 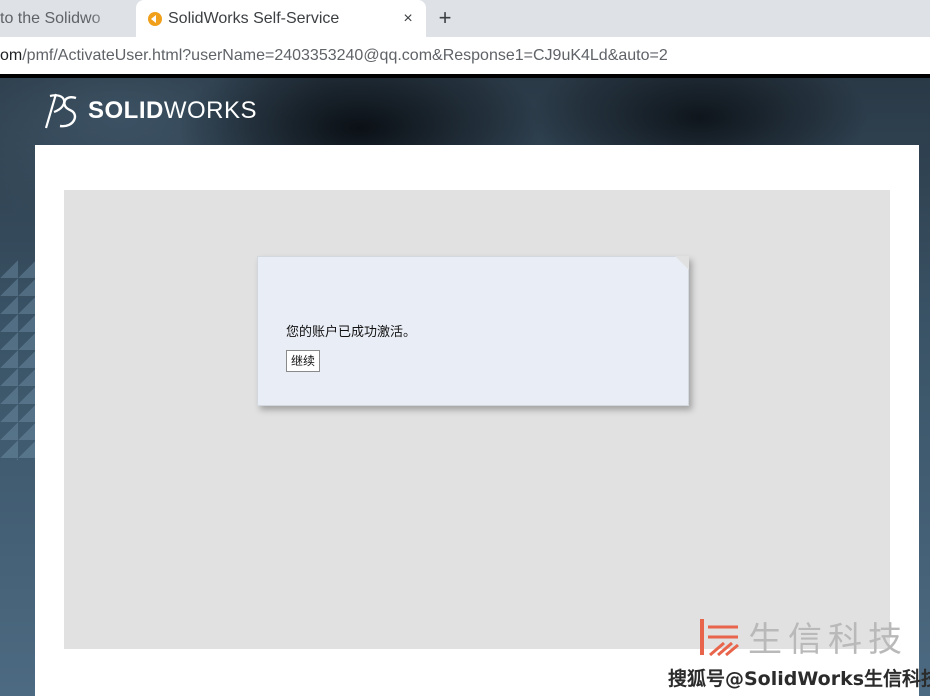 I want to click on url-host: om, so click(x=11, y=55).